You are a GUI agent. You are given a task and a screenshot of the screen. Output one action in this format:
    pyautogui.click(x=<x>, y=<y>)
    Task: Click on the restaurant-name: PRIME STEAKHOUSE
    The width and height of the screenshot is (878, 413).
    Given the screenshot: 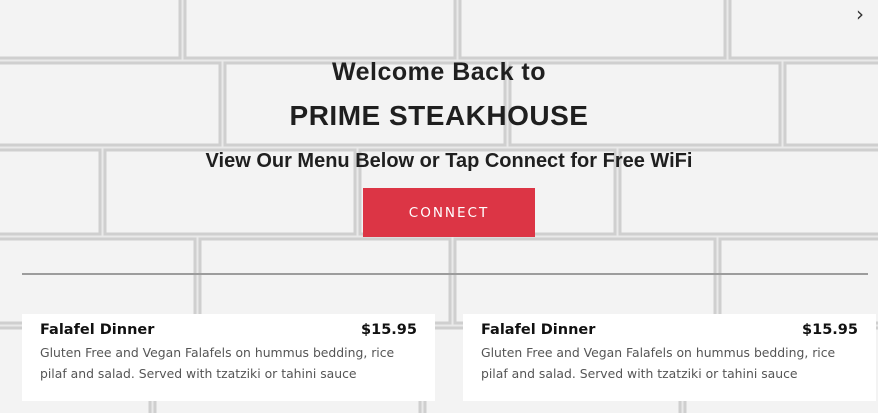 What is the action you would take?
    pyautogui.click(x=439, y=115)
    